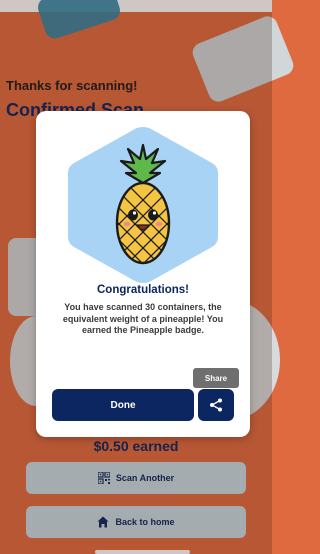 The image size is (320, 554). I want to click on share-button, so click(216, 405).